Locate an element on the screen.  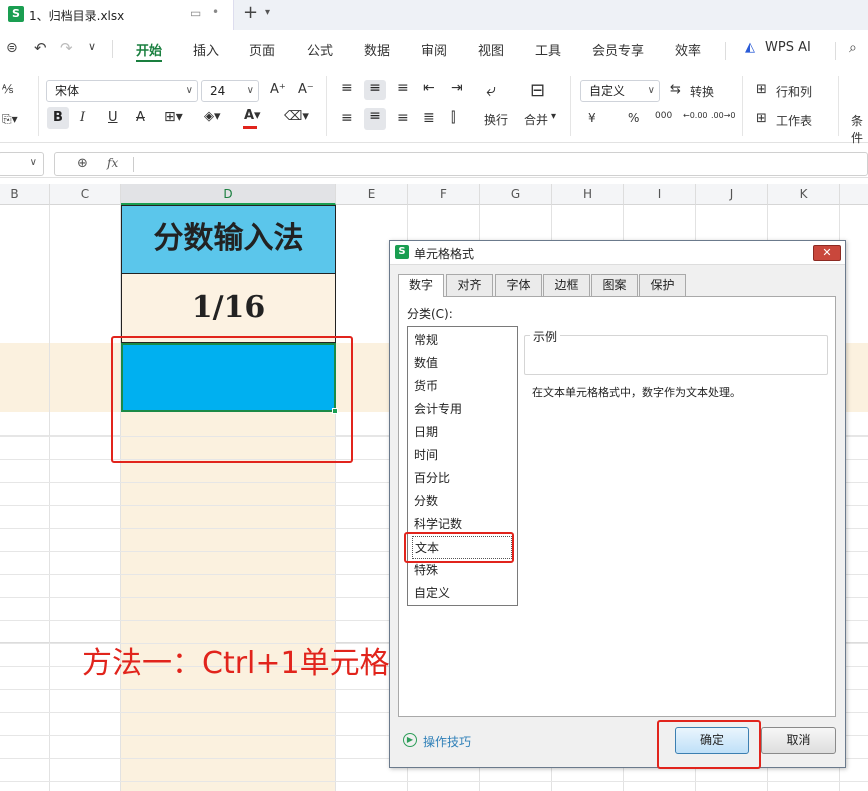
fx-icon: fx is located at coordinates (112, 163).